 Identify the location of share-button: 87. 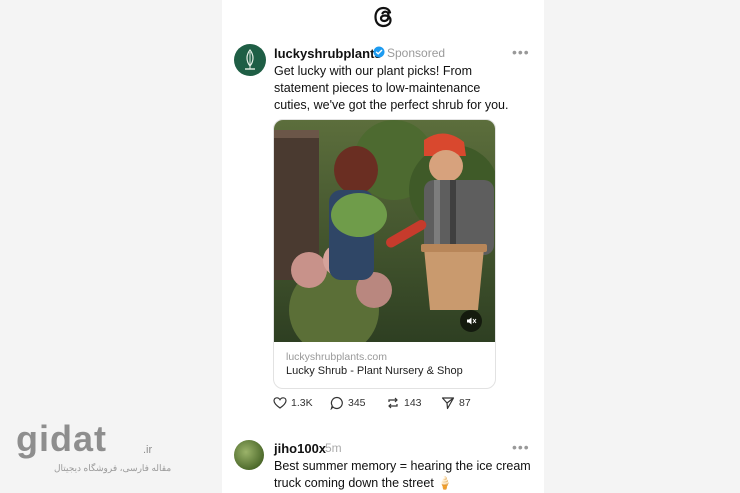
(456, 403).